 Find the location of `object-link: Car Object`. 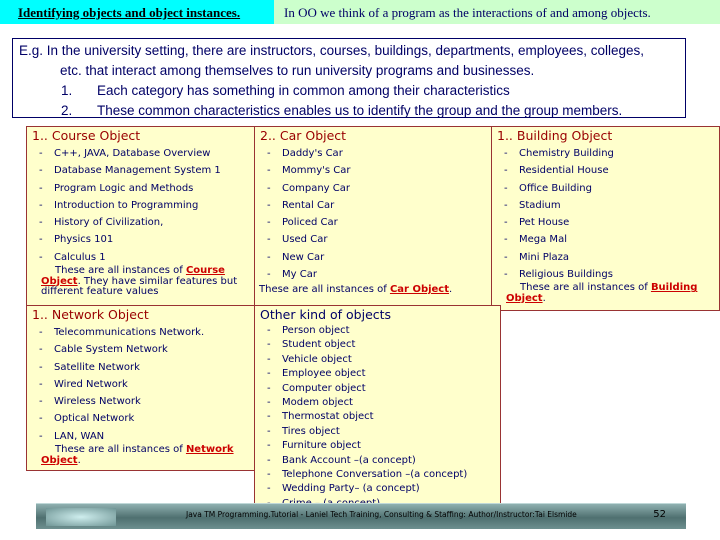

object-link: Car Object is located at coordinates (419, 290).